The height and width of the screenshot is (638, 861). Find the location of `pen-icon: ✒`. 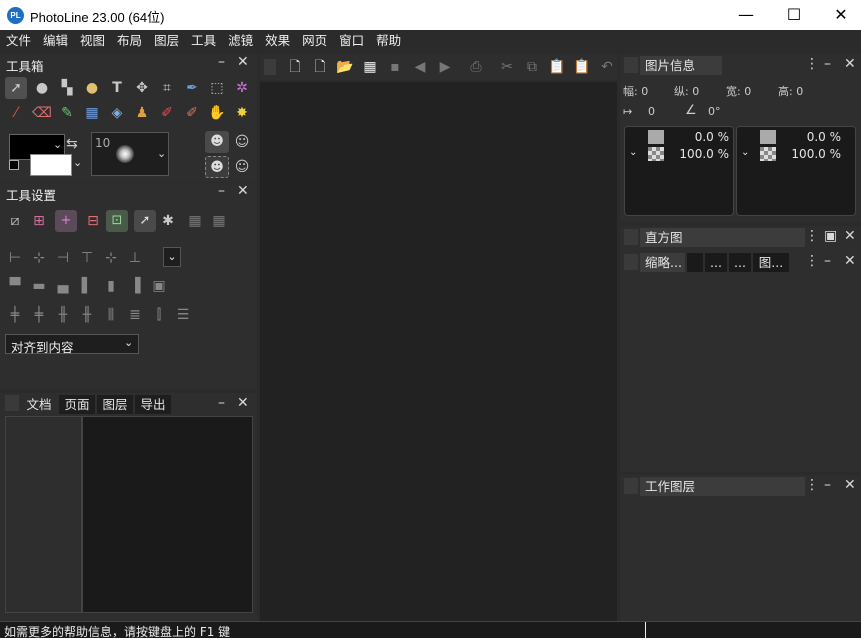

pen-icon: ✒ is located at coordinates (192, 88).